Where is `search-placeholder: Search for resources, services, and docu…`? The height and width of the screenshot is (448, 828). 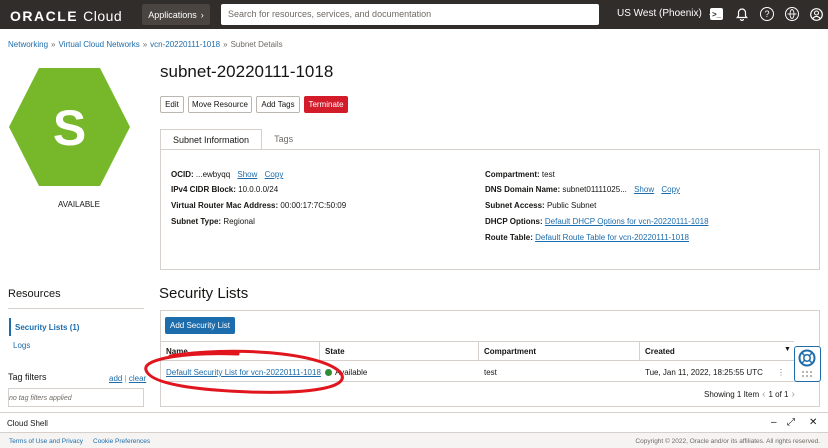
search-placeholder: Search for resources, services, and docu… is located at coordinates (330, 14).